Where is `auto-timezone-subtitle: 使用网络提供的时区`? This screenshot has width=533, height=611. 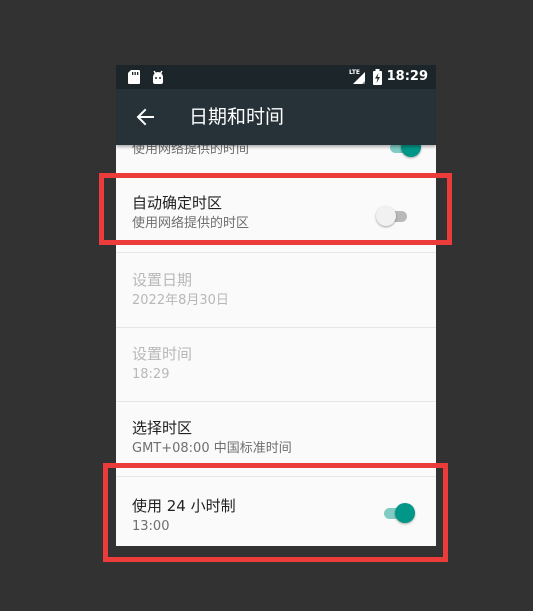
auto-timezone-subtitle: 使用网络提供的时区 is located at coordinates (191, 223).